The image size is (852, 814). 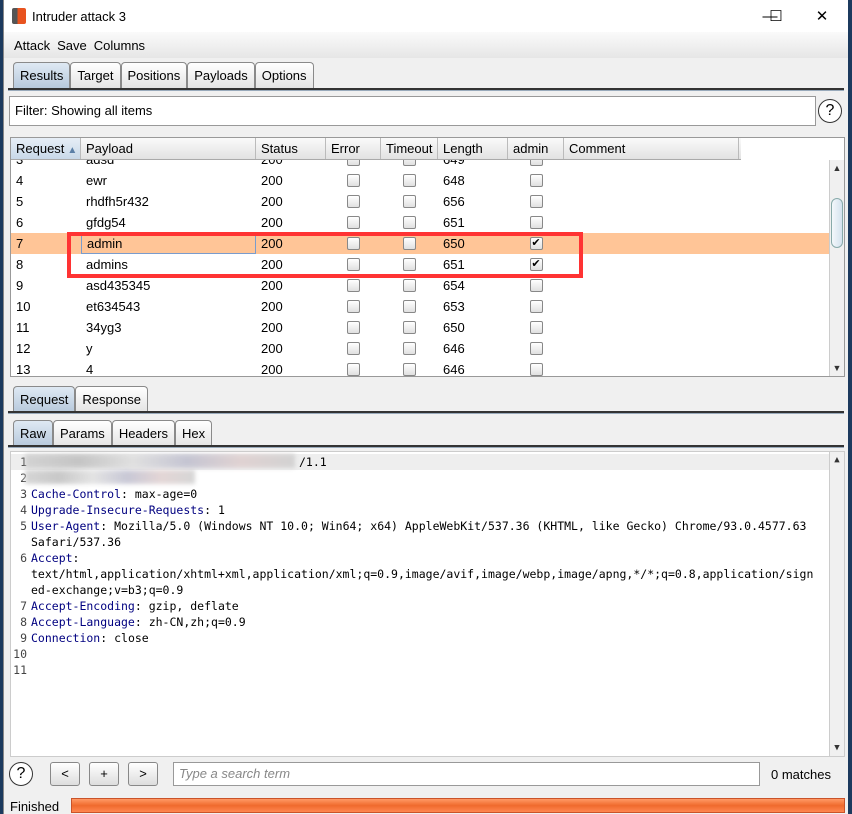 I want to click on search-input: Type a search term, so click(x=466, y=774).